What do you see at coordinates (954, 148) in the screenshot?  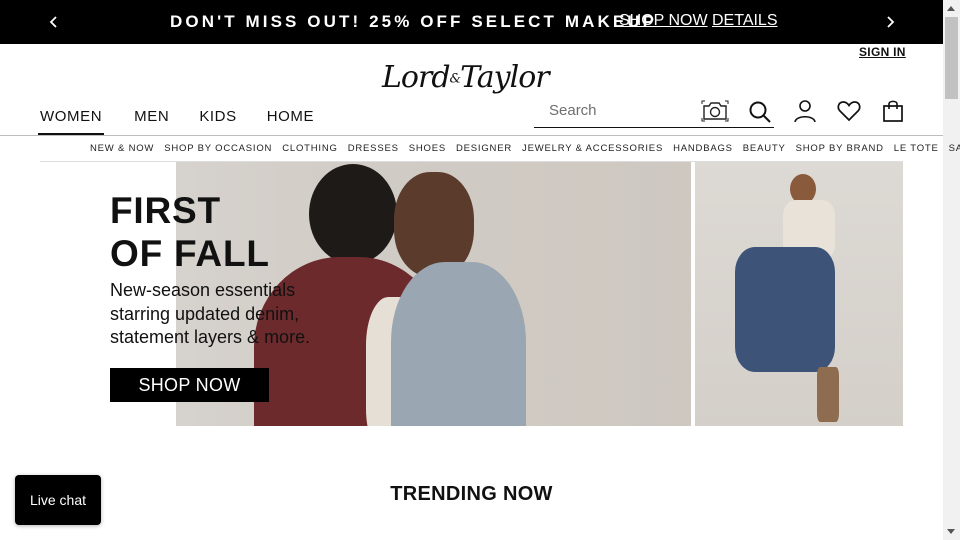 I see `subnav-sale: SALE` at bounding box center [954, 148].